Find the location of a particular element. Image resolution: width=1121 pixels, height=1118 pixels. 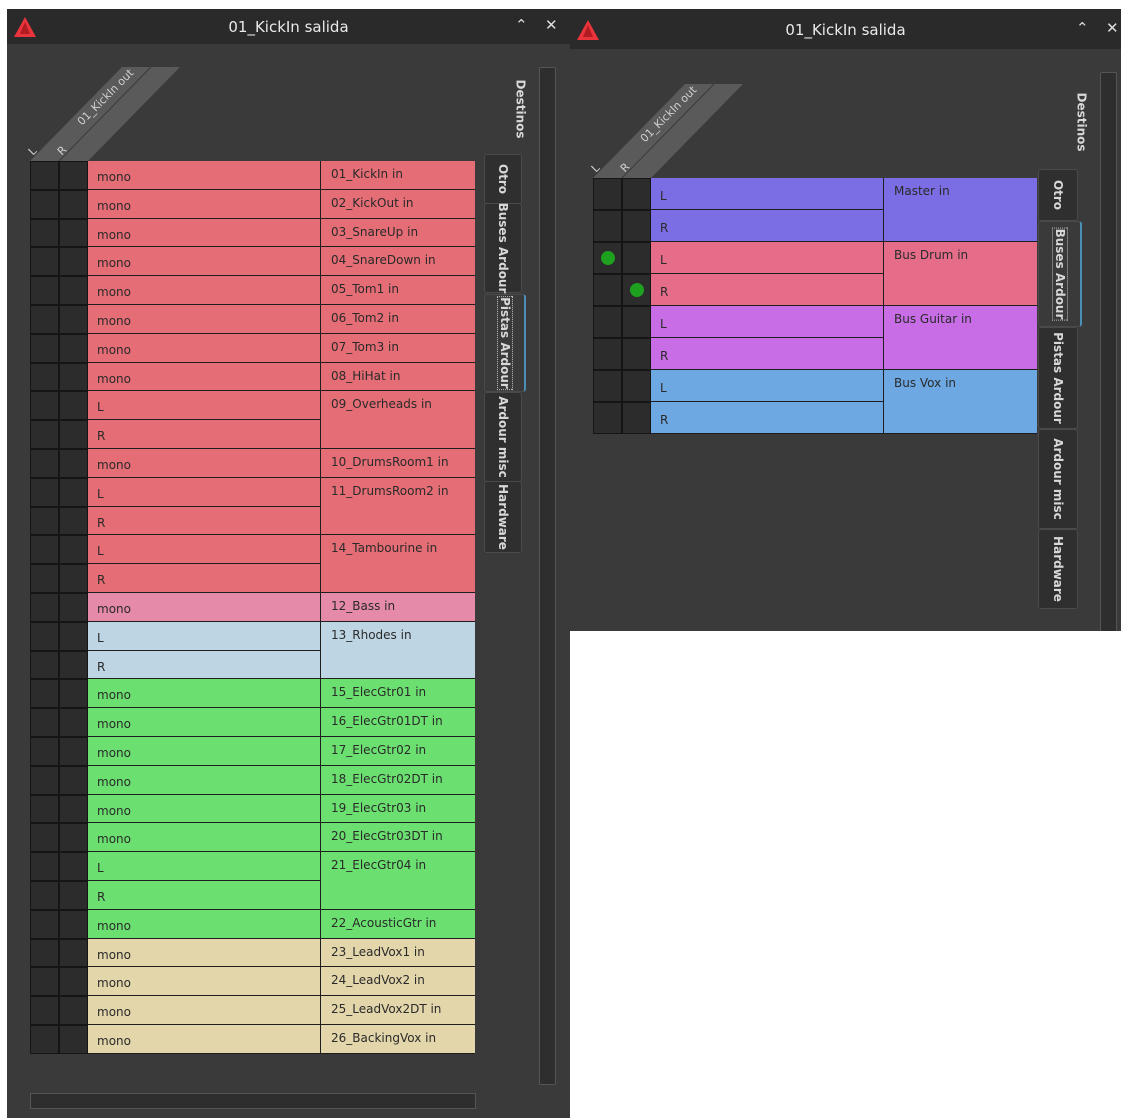

destination-port: 21_ElecGtr04 in is located at coordinates (398, 881).